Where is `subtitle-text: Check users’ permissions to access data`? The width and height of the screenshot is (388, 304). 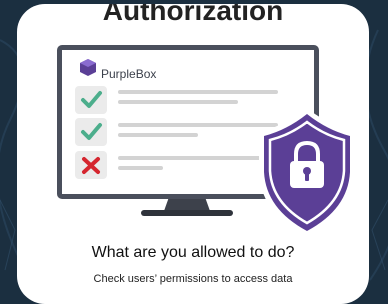 subtitle-text: Check users’ permissions to access data is located at coordinates (193, 279).